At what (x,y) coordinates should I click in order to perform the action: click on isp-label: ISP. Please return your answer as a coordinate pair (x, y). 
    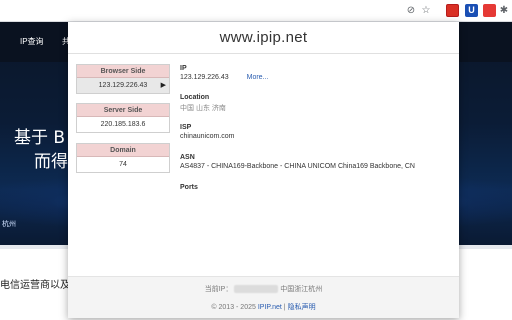
    Looking at the image, I should click on (186, 127).